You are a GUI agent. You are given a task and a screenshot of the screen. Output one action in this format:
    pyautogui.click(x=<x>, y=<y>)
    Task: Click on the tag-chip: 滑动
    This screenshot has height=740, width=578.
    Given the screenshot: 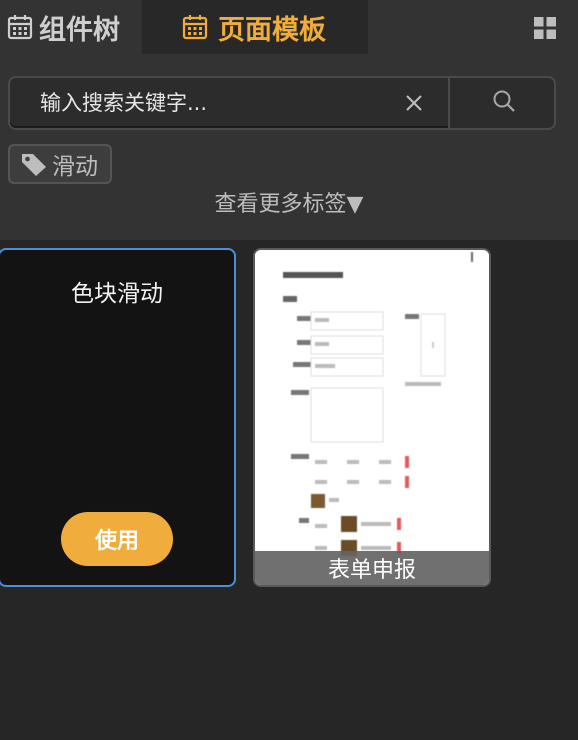 What is the action you would take?
    pyautogui.click(x=60, y=164)
    